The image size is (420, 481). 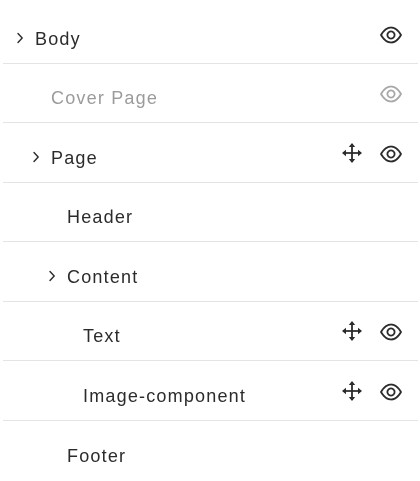 What do you see at coordinates (102, 336) in the screenshot?
I see `layer-label: Text` at bounding box center [102, 336].